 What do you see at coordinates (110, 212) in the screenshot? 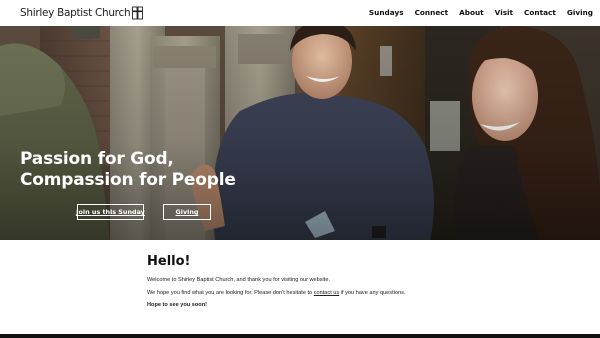
I see `join-sunday-button: Join us this Sunday` at bounding box center [110, 212].